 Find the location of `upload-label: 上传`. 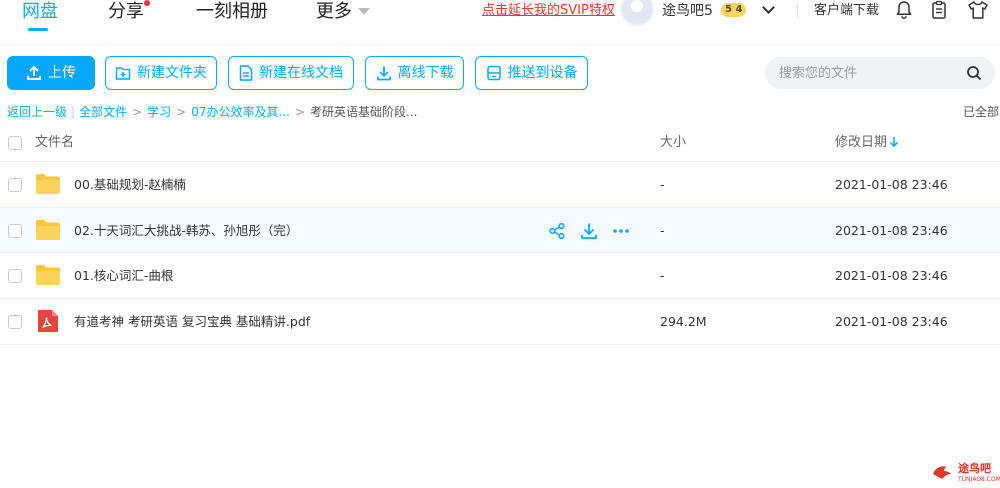

upload-label: 上传 is located at coordinates (62, 73).